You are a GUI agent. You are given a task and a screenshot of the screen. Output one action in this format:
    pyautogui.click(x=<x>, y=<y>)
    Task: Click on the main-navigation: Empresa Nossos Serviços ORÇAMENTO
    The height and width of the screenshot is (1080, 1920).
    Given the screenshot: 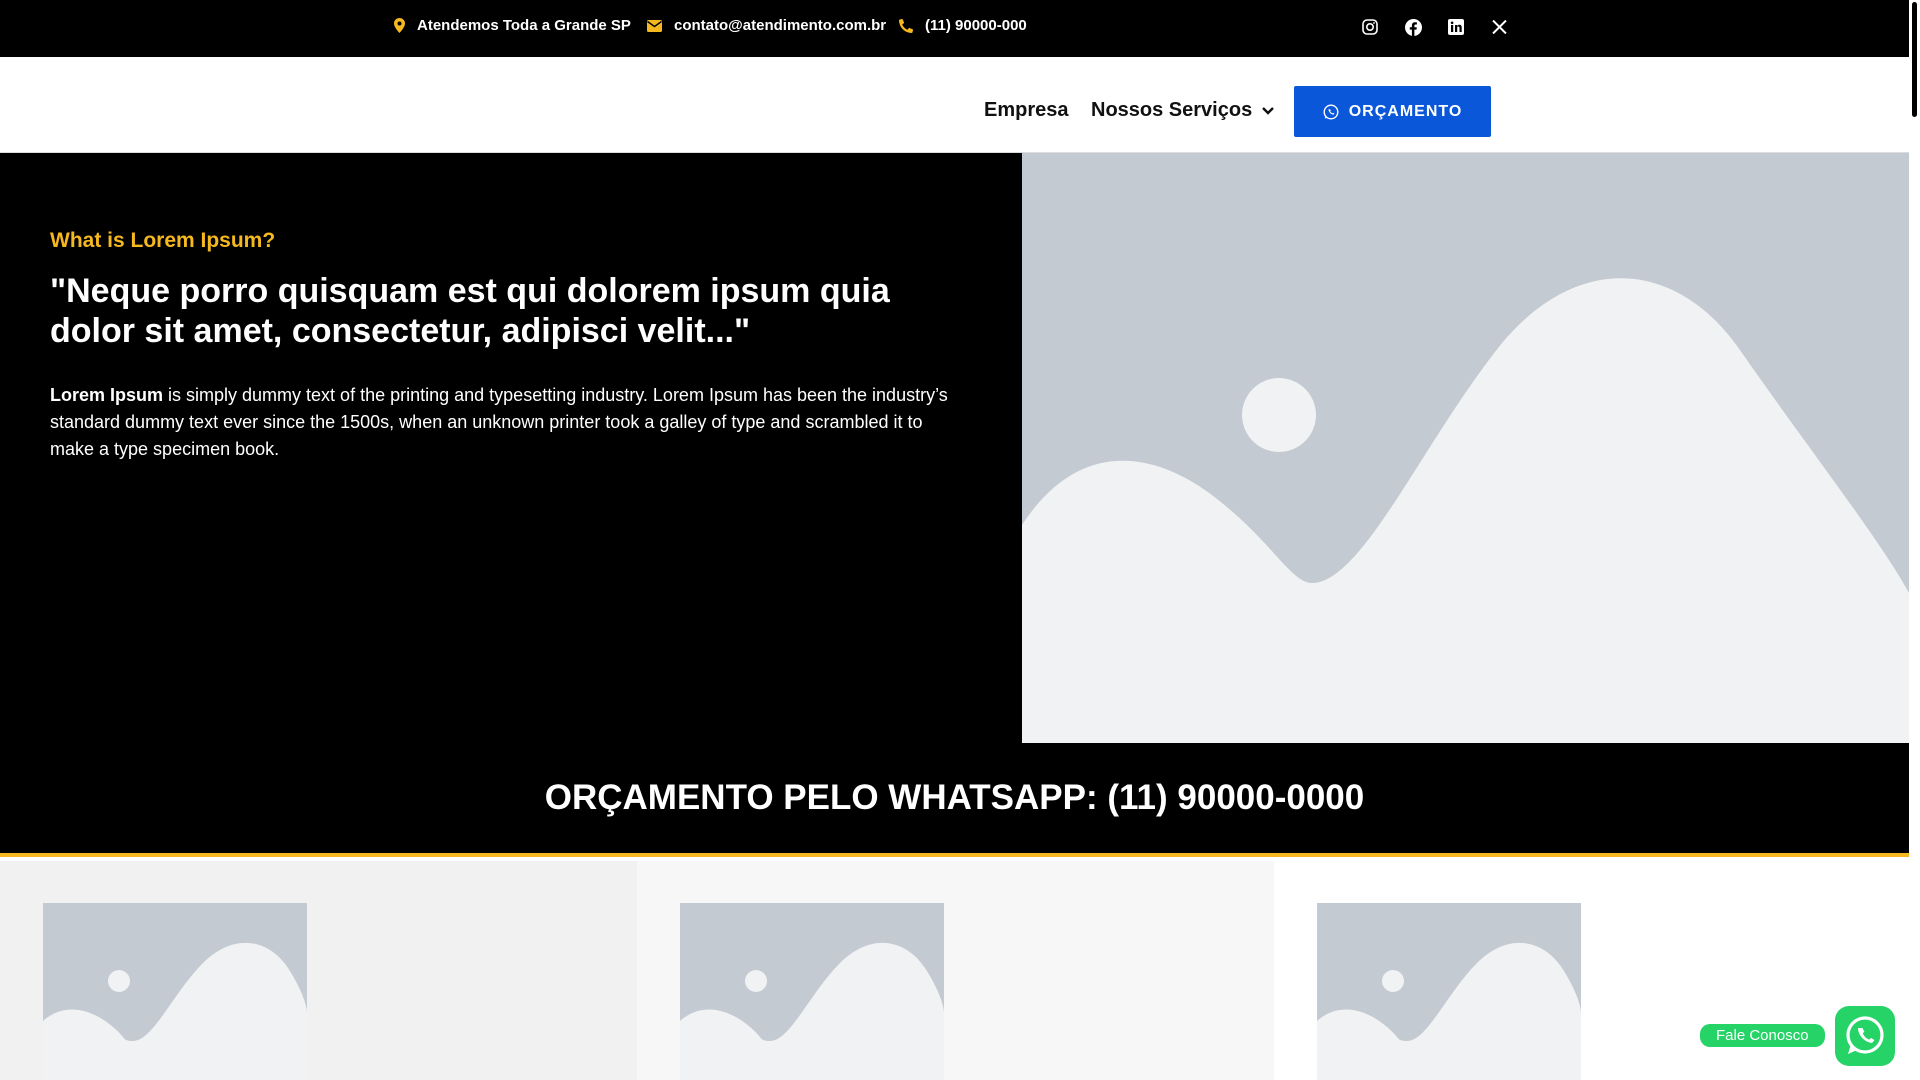 What is the action you would take?
    pyautogui.click(x=954, y=105)
    